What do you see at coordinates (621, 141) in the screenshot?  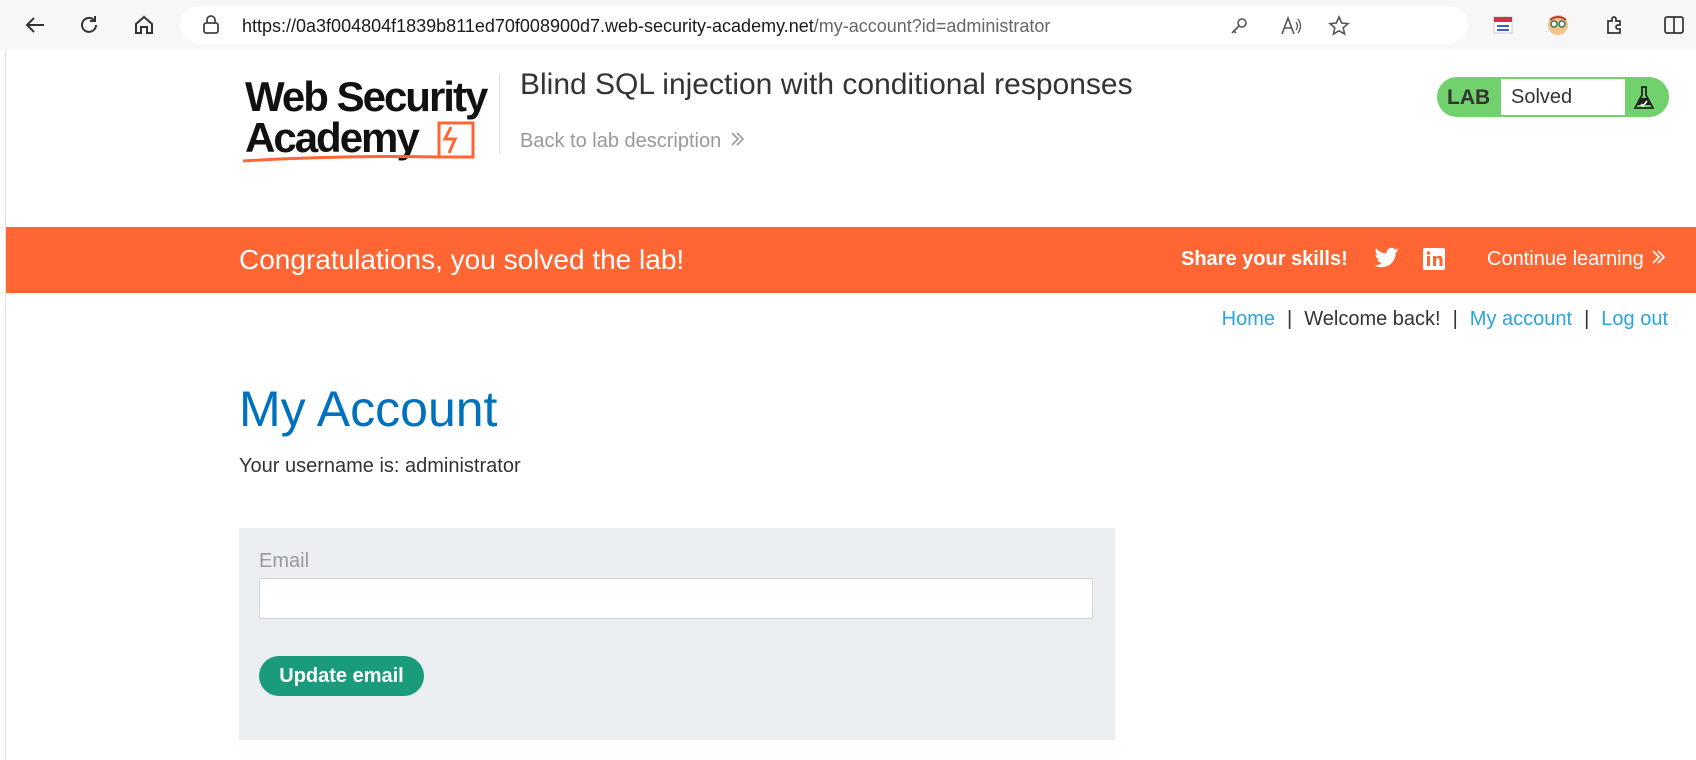 I see `back-link-label: Back to lab description` at bounding box center [621, 141].